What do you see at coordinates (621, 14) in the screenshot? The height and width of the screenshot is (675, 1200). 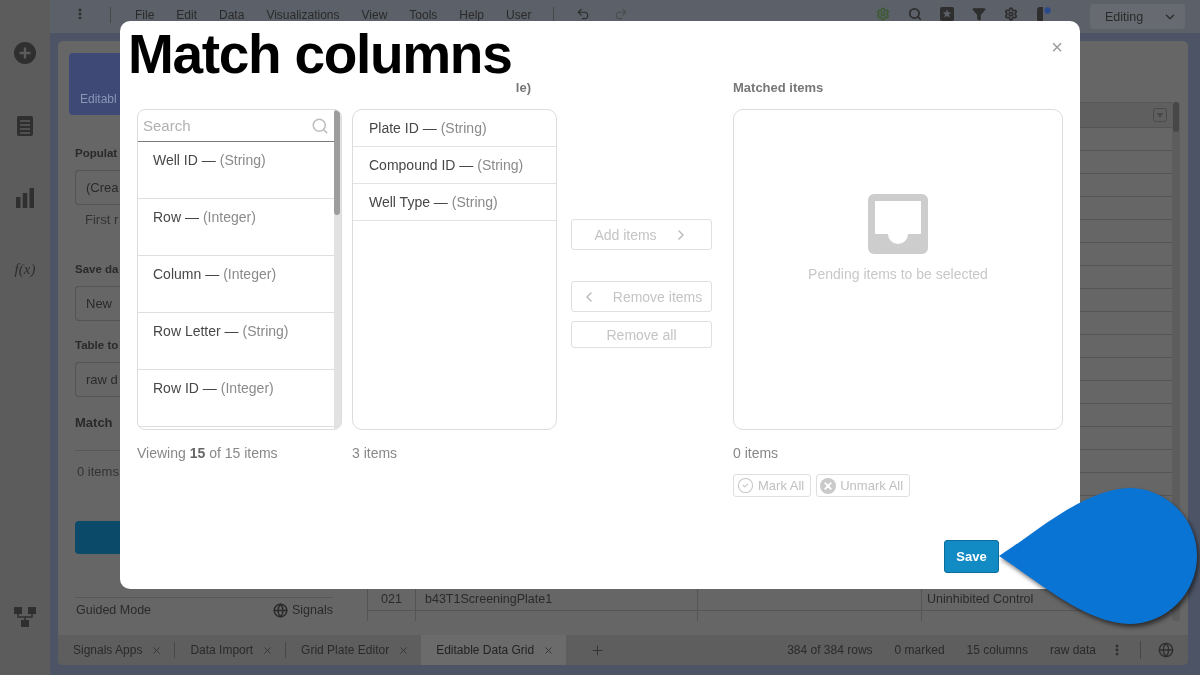 I see `redo-icon` at bounding box center [621, 14].